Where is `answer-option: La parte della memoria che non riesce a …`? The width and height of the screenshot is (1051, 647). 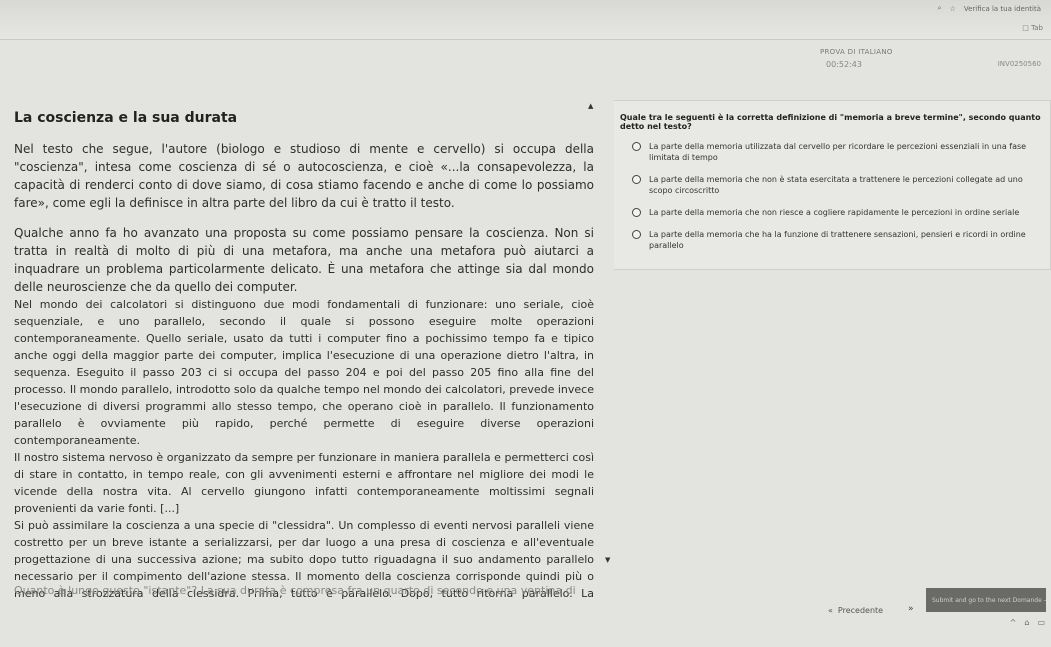 answer-option: La parte della memoria che non riesce a … is located at coordinates (839, 212).